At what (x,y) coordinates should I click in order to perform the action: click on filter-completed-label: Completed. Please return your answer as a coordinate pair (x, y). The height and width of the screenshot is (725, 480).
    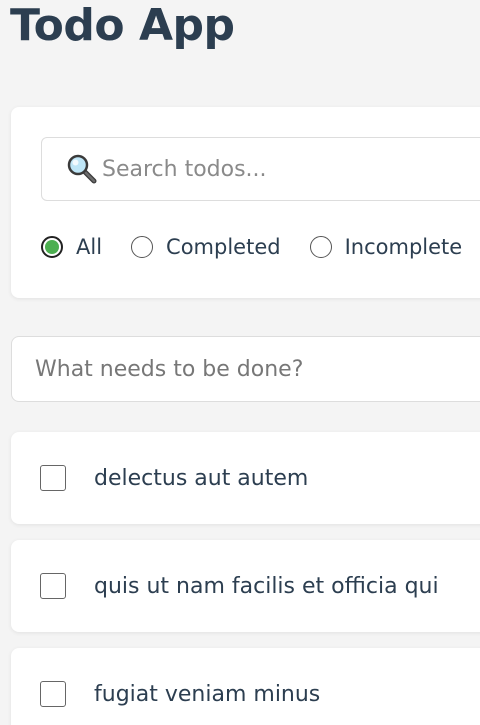
    Looking at the image, I should click on (223, 247).